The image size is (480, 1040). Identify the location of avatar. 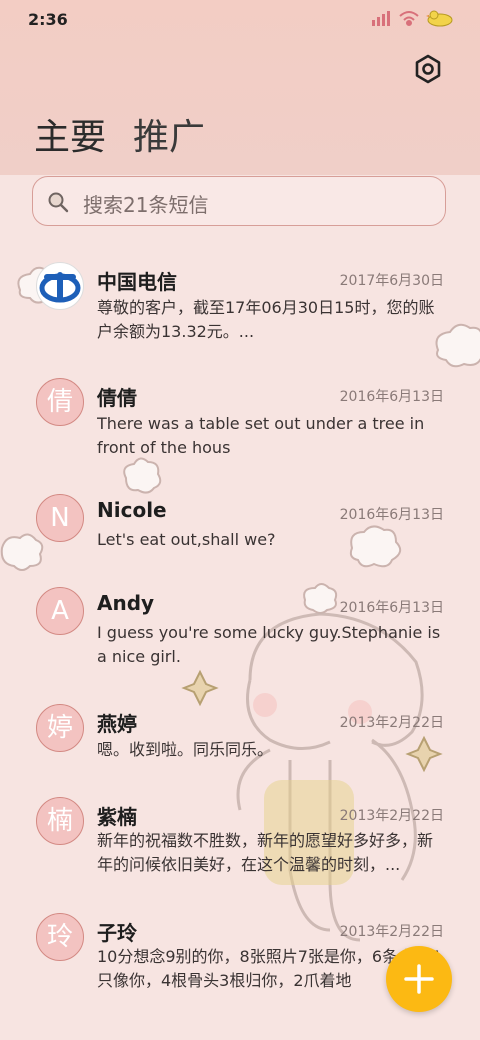
(60, 286).